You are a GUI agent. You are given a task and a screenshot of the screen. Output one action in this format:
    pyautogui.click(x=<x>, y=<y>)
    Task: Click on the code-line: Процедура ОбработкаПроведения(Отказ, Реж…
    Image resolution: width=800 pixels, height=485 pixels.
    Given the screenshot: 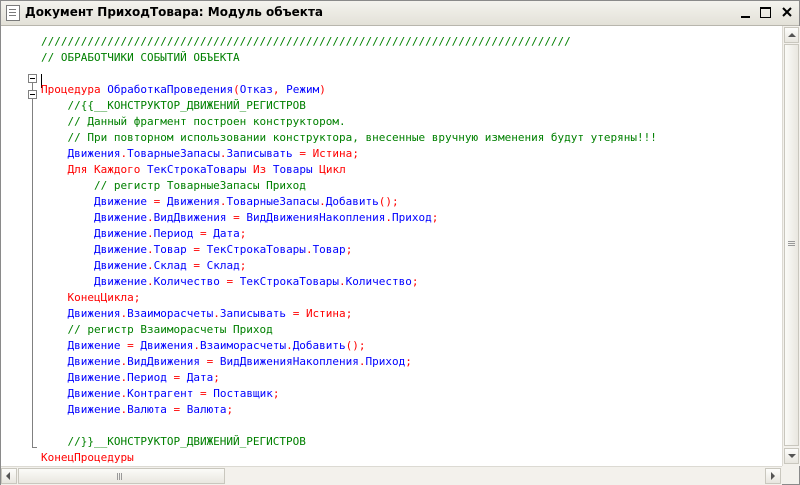 What is the action you would take?
    pyautogui.click(x=183, y=89)
    